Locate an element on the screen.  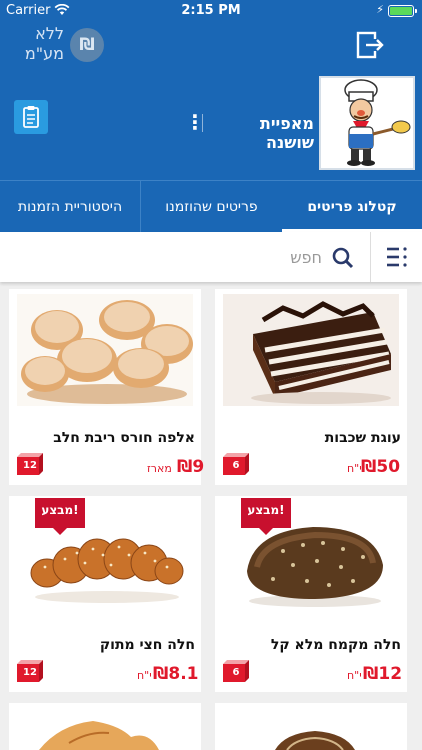
product-name: אלפה חורס ריבת חלב is located at coordinates (124, 438).